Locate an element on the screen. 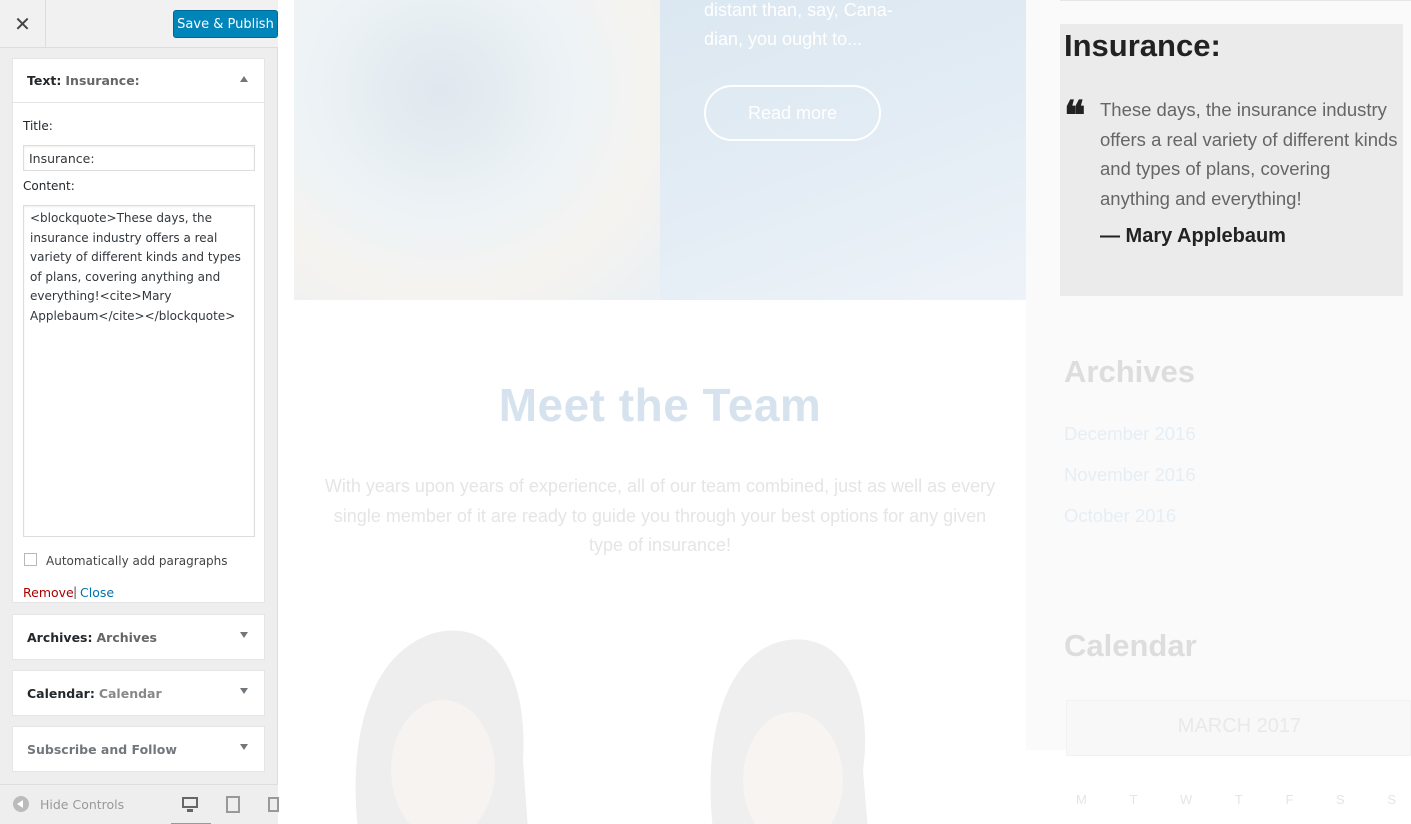 This screenshot has width=1411, height=824. title-label: Title: is located at coordinates (38, 126).